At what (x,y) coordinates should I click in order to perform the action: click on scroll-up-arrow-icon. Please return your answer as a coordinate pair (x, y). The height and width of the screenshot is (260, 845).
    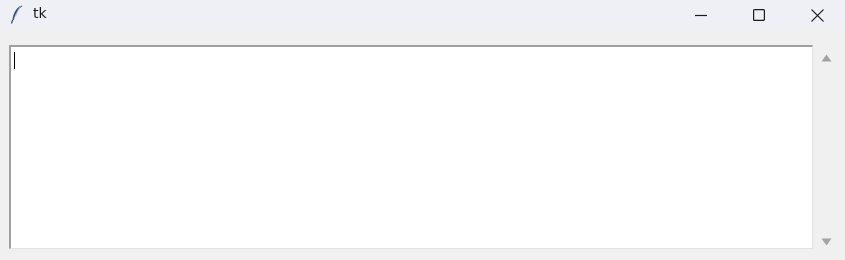
    Looking at the image, I should click on (826, 56).